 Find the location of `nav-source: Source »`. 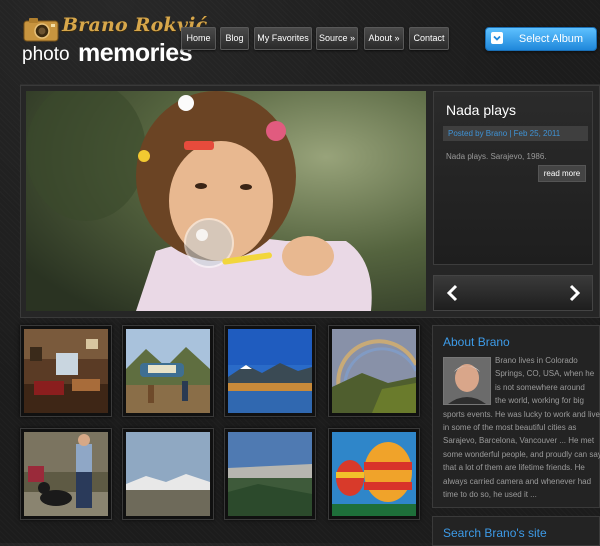

nav-source: Source » is located at coordinates (337, 38).